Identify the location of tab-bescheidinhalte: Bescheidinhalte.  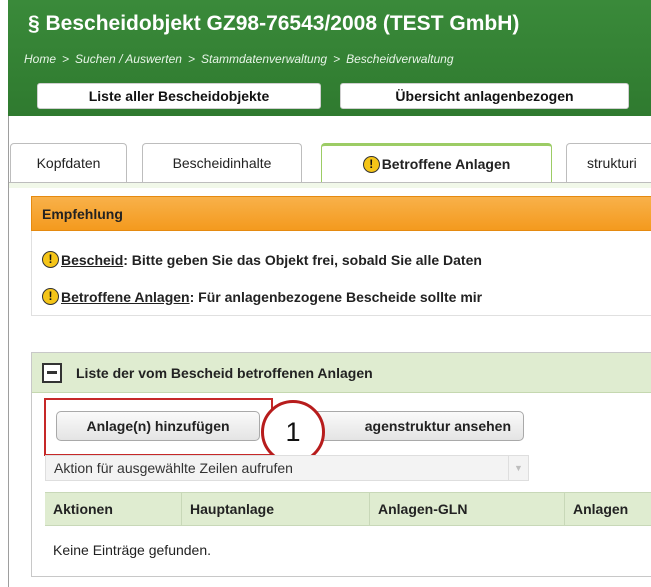
(222, 162).